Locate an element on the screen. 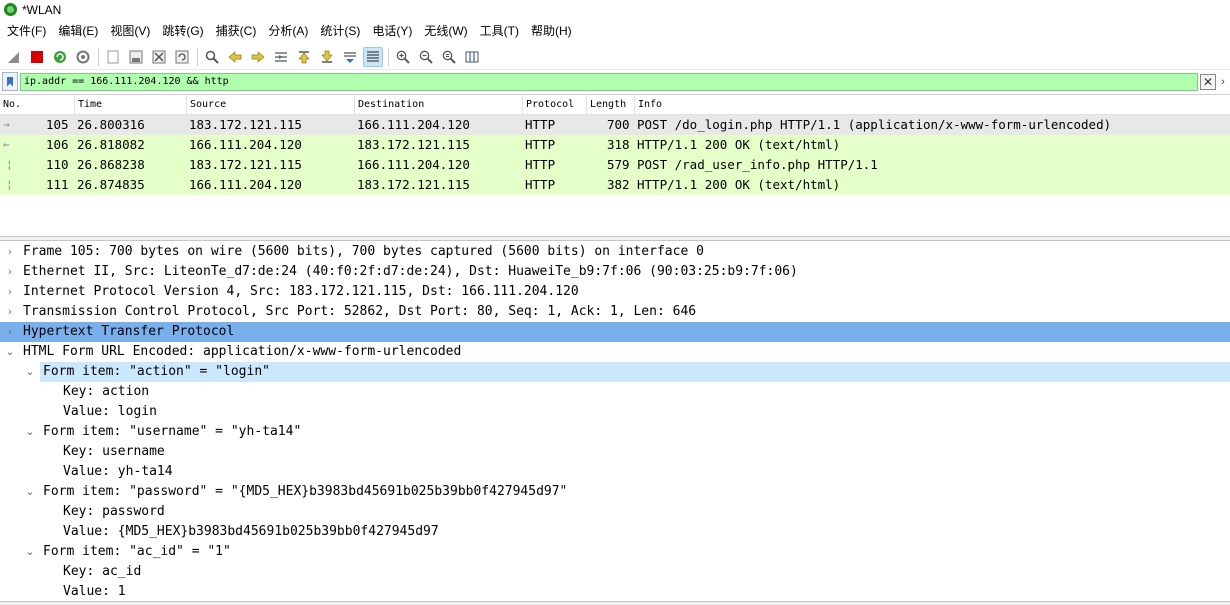  detail-value: Value: yh-ta14 is located at coordinates (615, 472).